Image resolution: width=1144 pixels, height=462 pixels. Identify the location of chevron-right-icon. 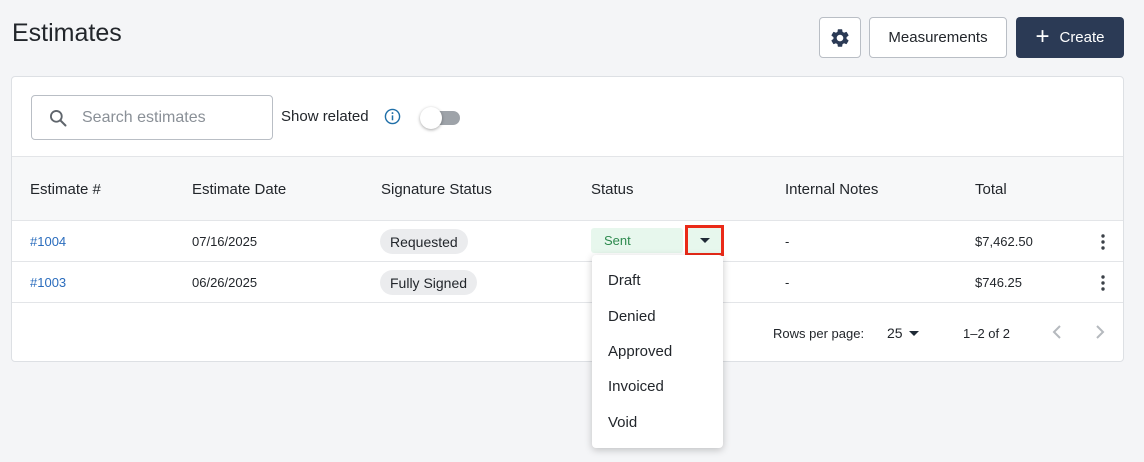
(1100, 332).